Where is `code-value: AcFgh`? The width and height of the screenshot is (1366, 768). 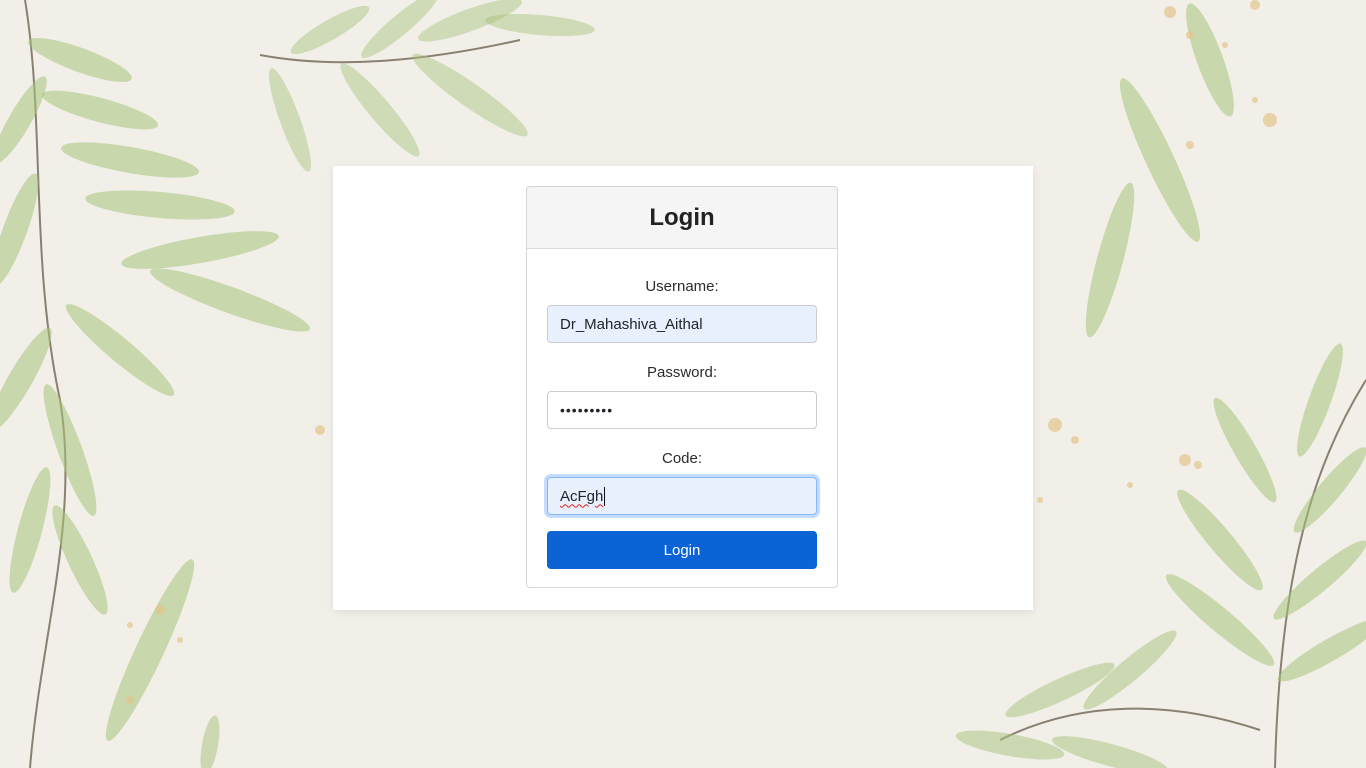 code-value: AcFgh is located at coordinates (582, 496).